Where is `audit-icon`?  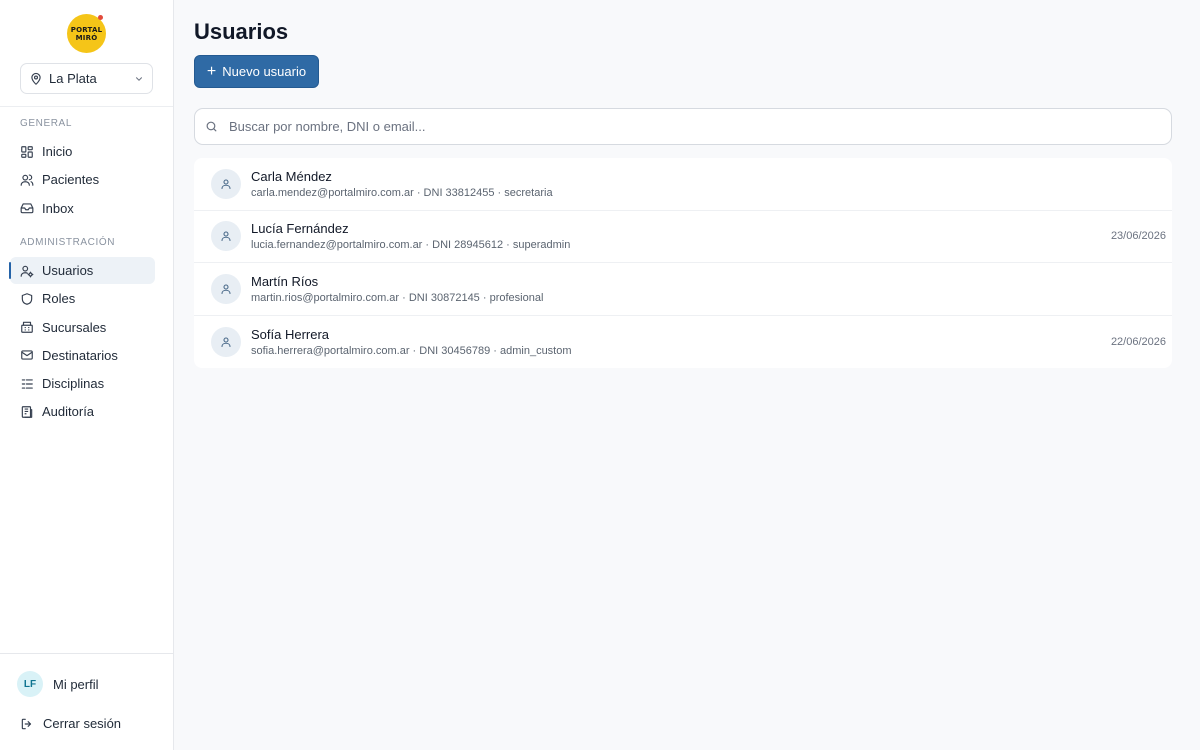 audit-icon is located at coordinates (27, 412).